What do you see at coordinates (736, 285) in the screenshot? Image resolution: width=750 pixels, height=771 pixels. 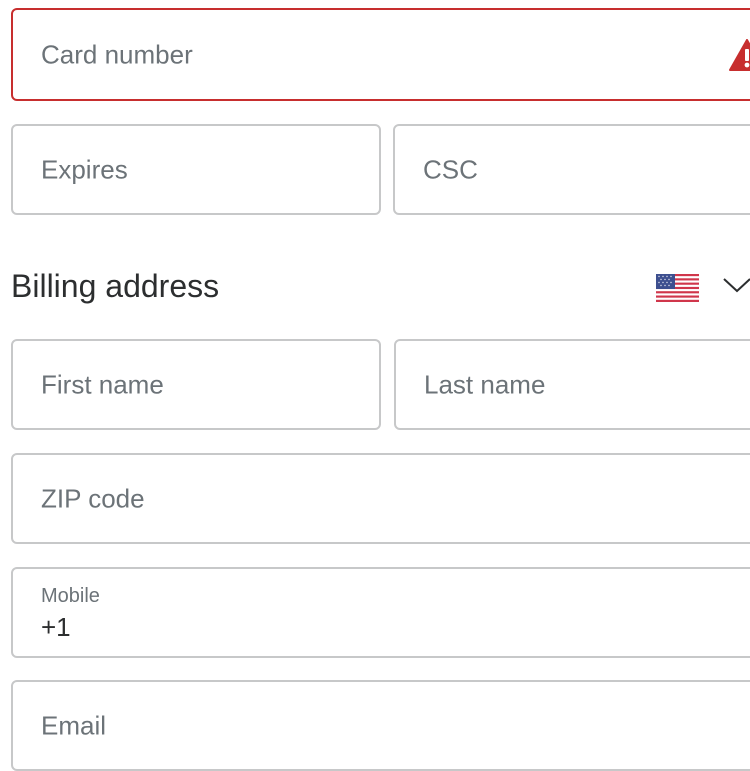 I see `chevron-down-icon` at bounding box center [736, 285].